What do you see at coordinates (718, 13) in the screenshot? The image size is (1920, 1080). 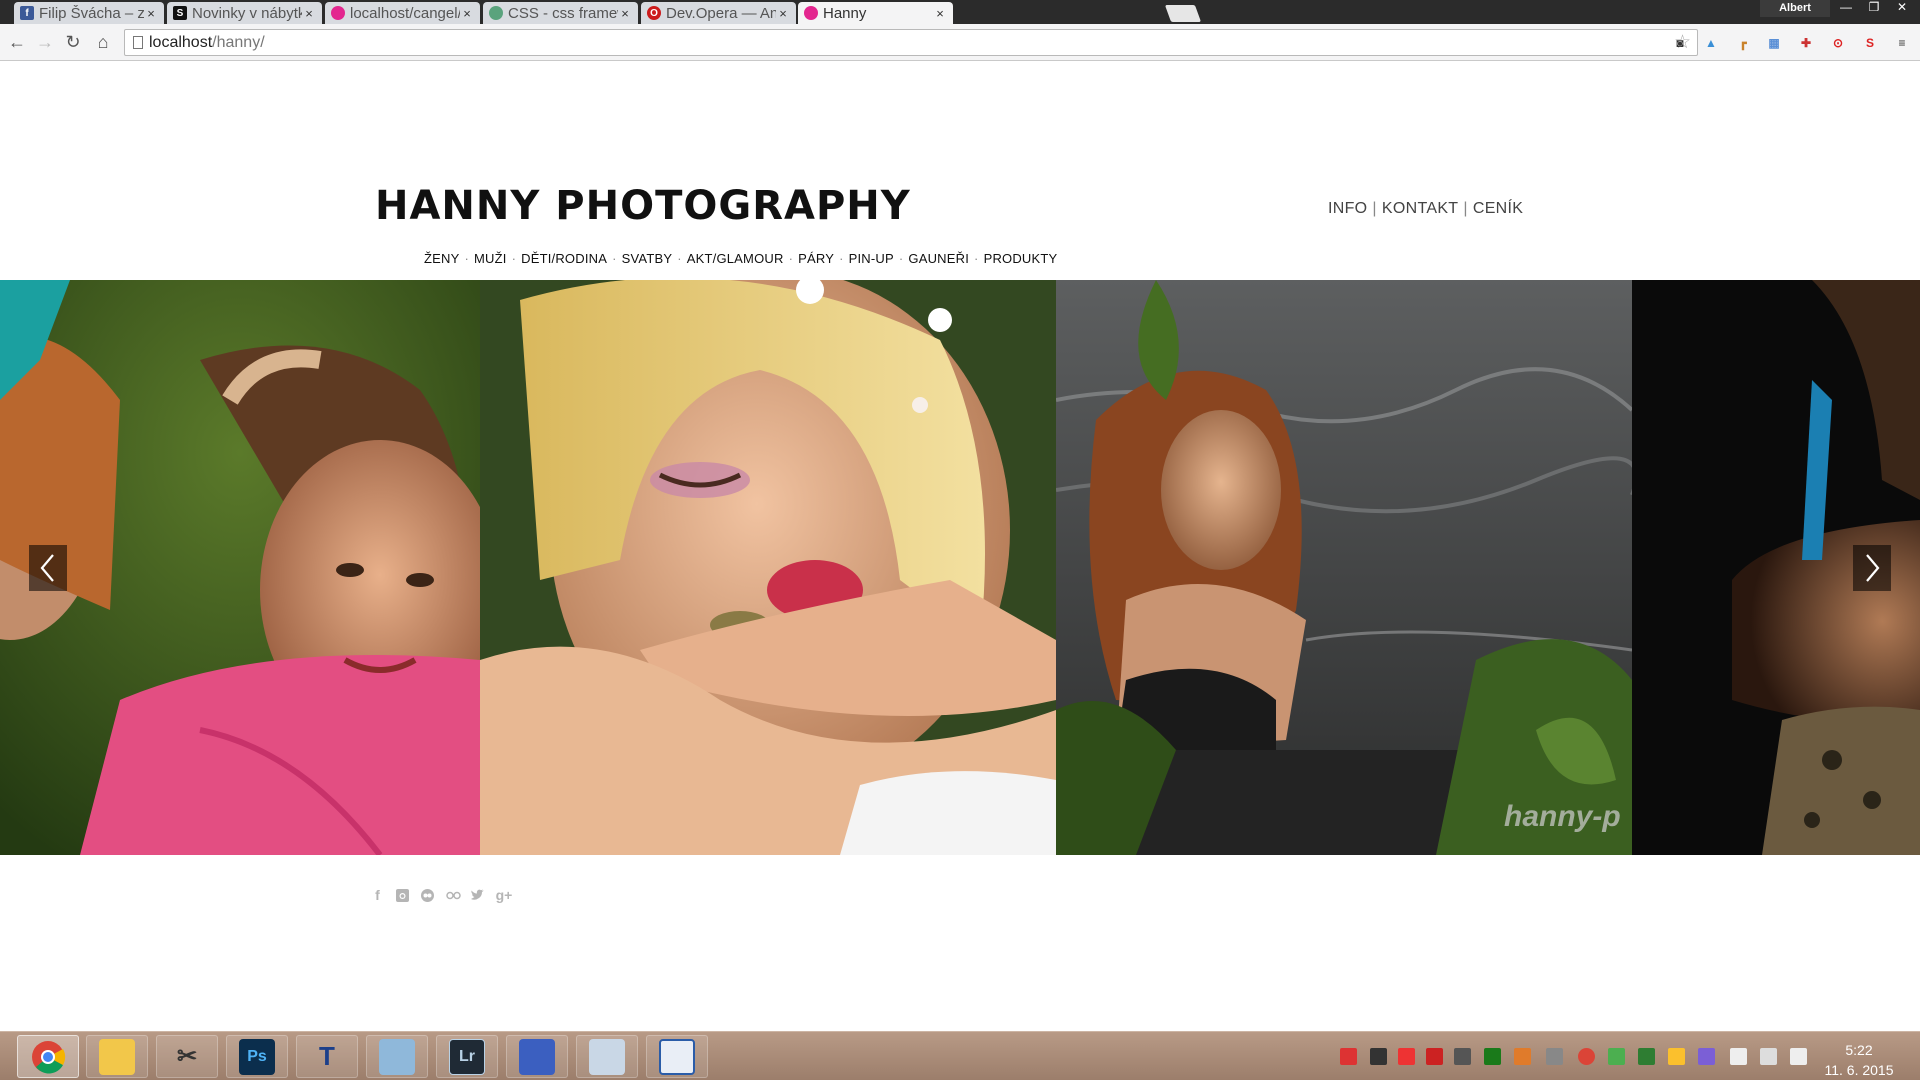 I see `tab-4: O Dev.Opera — An Intr ×` at bounding box center [718, 13].